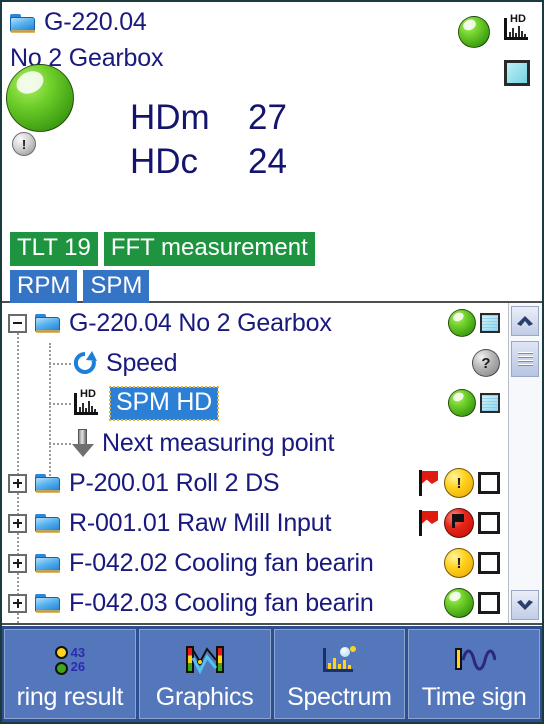 This screenshot has height=724, width=544. What do you see at coordinates (44, 287) in the screenshot?
I see `status-badge: RPM` at bounding box center [44, 287].